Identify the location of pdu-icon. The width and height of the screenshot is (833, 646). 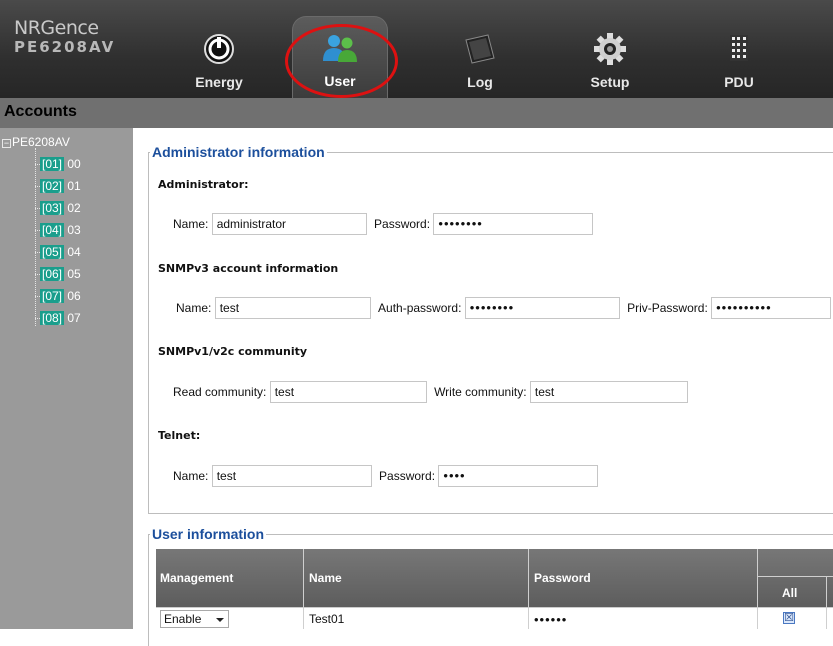
(739, 49).